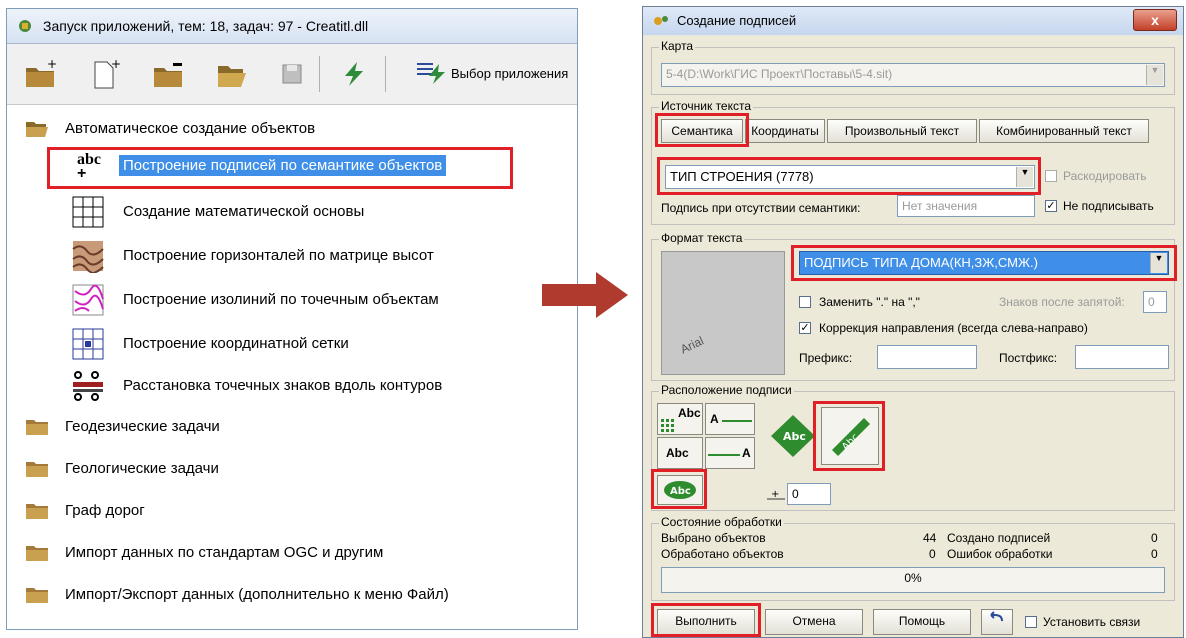  I want to click on postfix-input, so click(1122, 357).